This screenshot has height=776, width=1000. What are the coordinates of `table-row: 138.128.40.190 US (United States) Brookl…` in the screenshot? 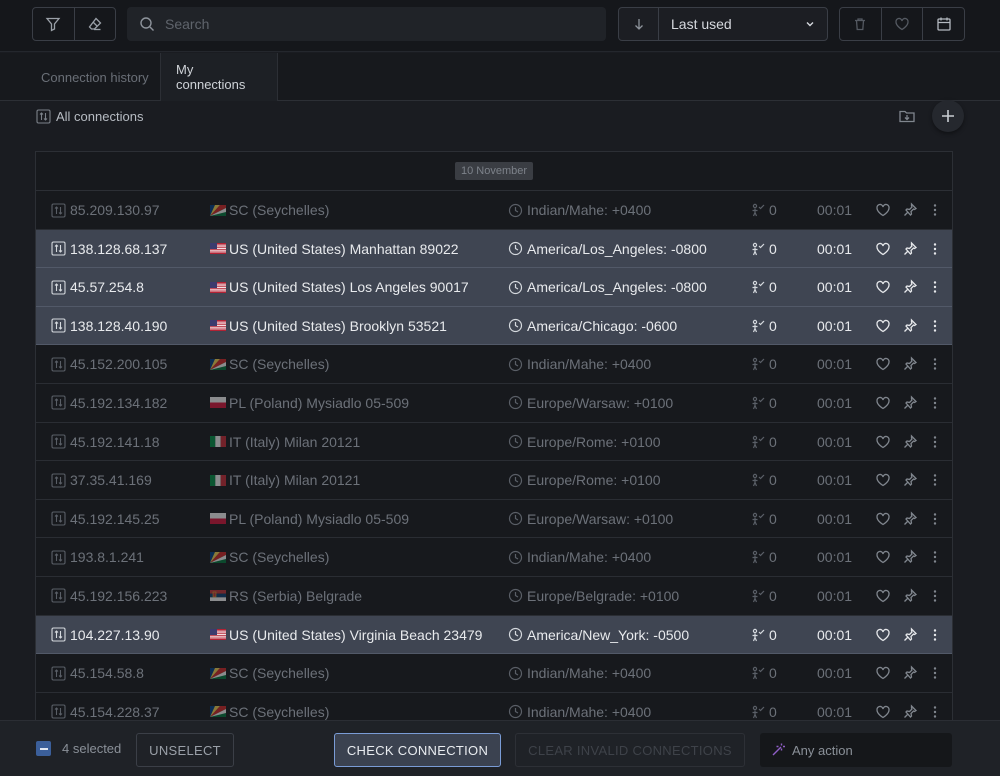 It's located at (494, 326).